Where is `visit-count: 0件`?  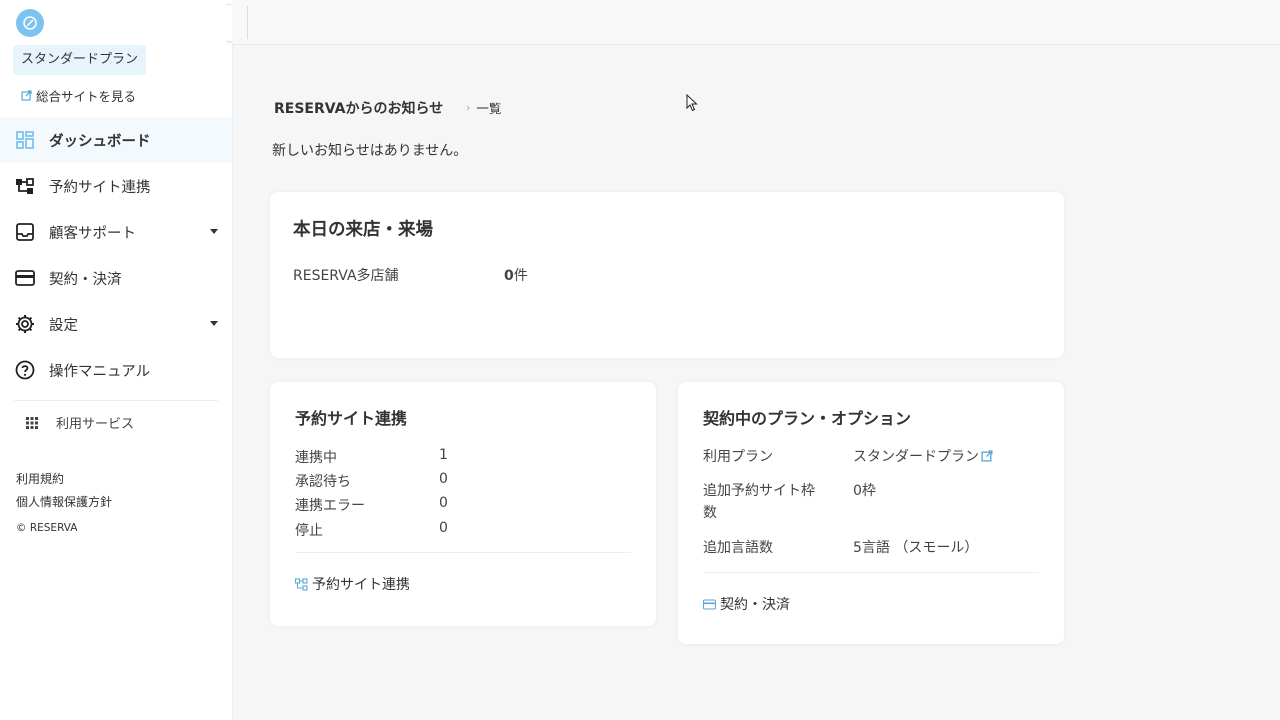
visit-count: 0件 is located at coordinates (516, 275).